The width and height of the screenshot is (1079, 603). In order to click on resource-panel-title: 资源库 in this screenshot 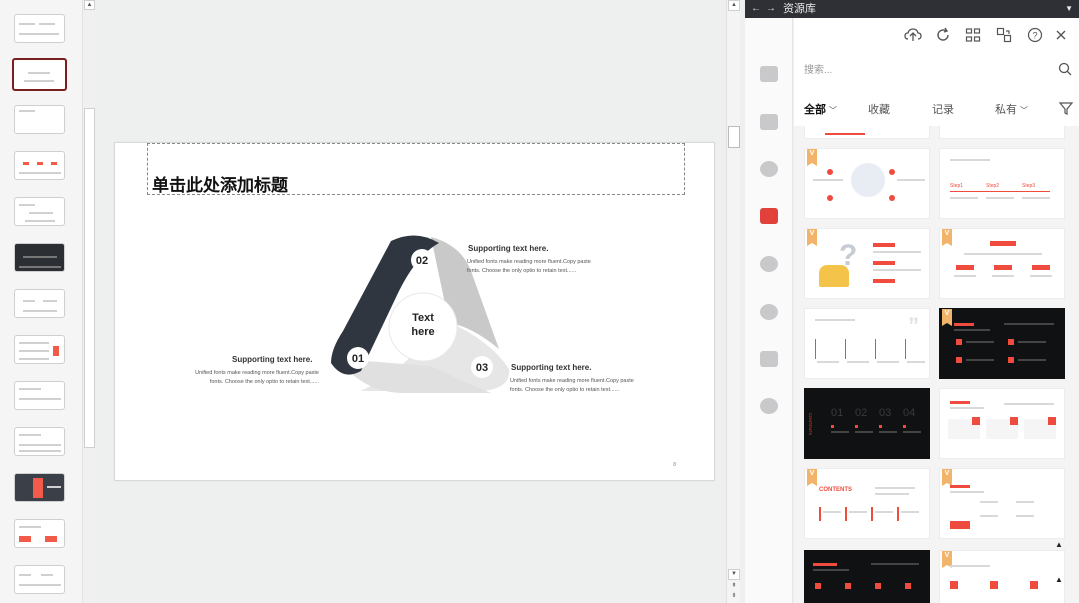, I will do `click(799, 9)`.